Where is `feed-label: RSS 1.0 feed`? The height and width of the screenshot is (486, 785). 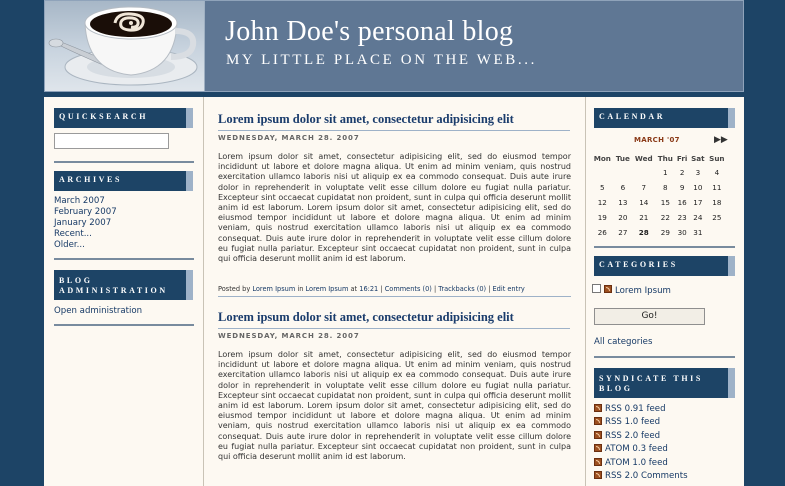 feed-label: RSS 1.0 feed is located at coordinates (633, 422).